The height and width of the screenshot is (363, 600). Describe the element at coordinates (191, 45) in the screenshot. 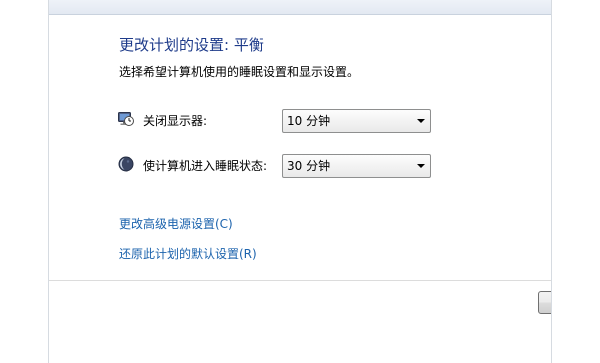

I see `page-title: 更改计划的设置: 平衡` at that location.